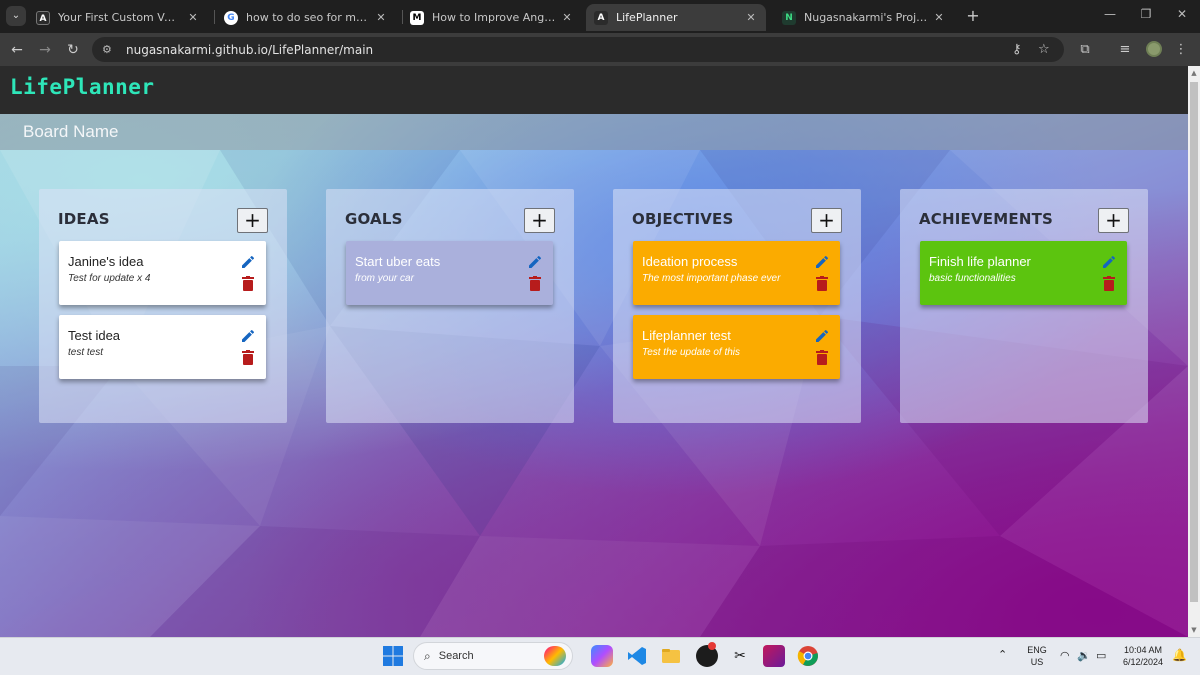 The image size is (1200, 675). I want to click on bookmark-star-icon: ☆, so click(1044, 49).